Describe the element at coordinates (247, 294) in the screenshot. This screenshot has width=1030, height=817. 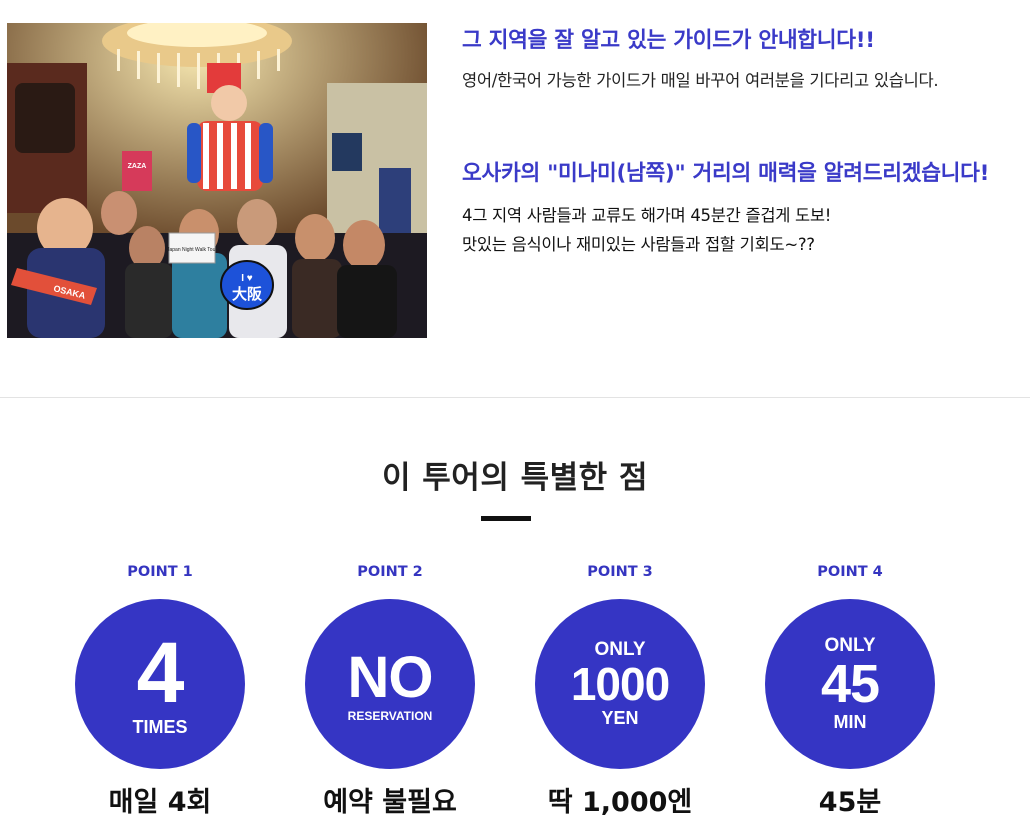
I see `sign-osaka-kanji: 大阪` at that location.